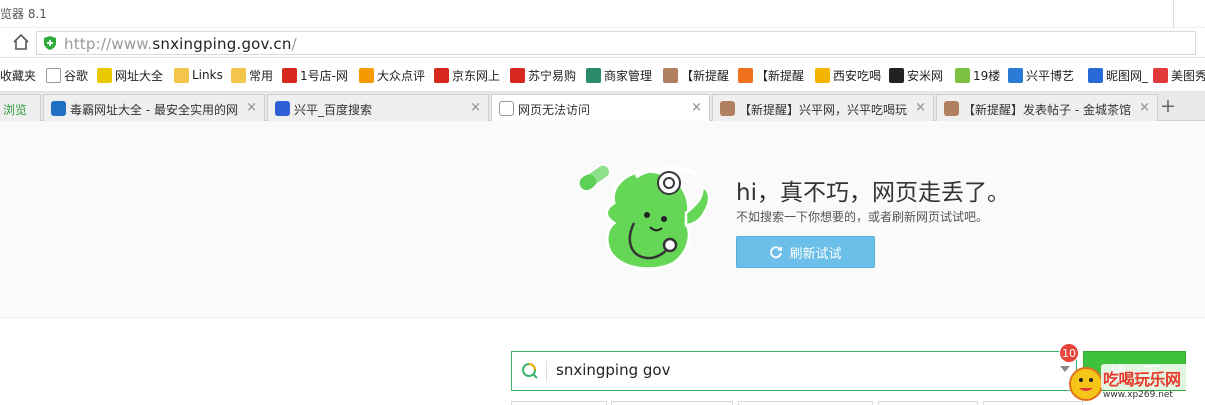 The image size is (1205, 405). What do you see at coordinates (1189, 14) in the screenshot?
I see `window-edge` at bounding box center [1189, 14].